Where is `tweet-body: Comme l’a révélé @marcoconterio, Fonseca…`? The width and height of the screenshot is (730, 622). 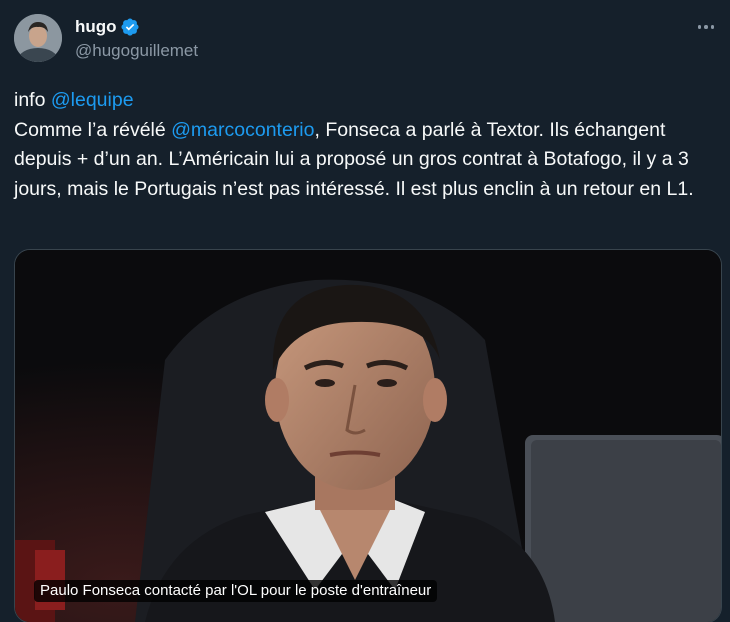 tweet-body: Comme l’a révélé @marcoconterio, Fonseca… is located at coordinates (364, 160).